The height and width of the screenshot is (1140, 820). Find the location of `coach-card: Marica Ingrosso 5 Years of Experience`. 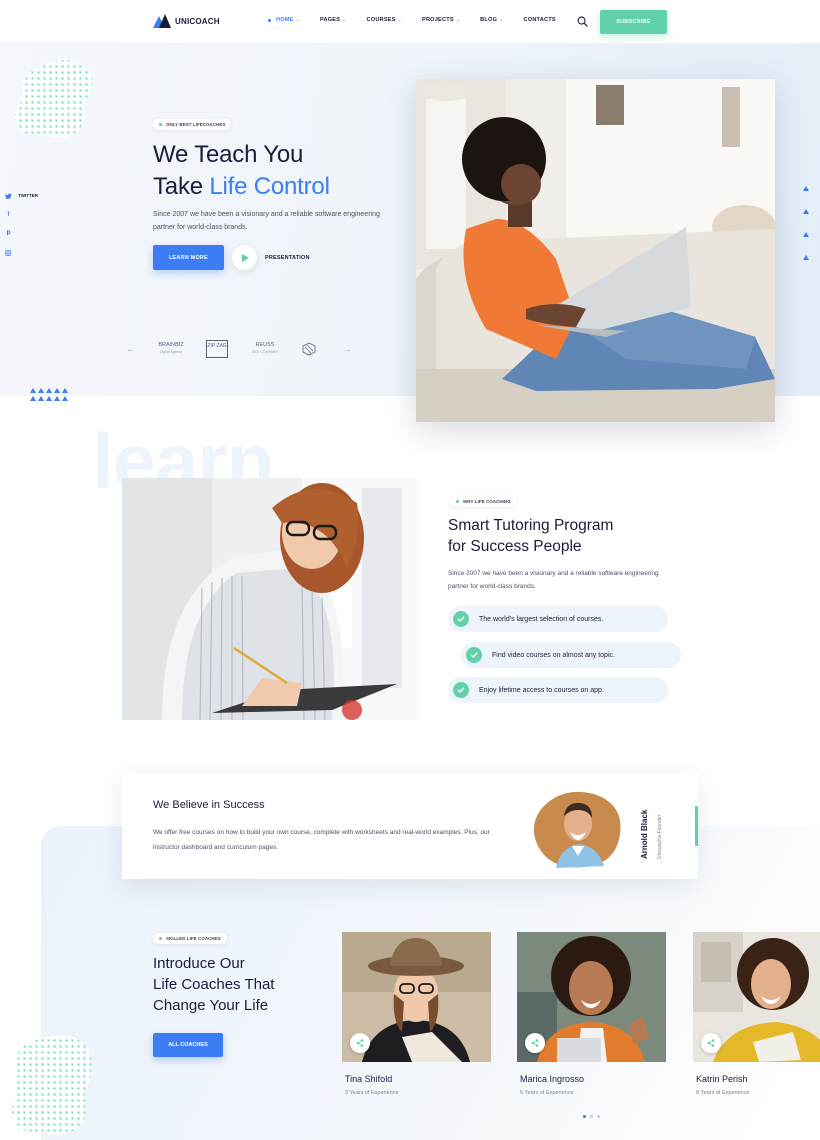

coach-card: Marica Ingrosso 5 Years of Experience is located at coordinates (591, 1014).